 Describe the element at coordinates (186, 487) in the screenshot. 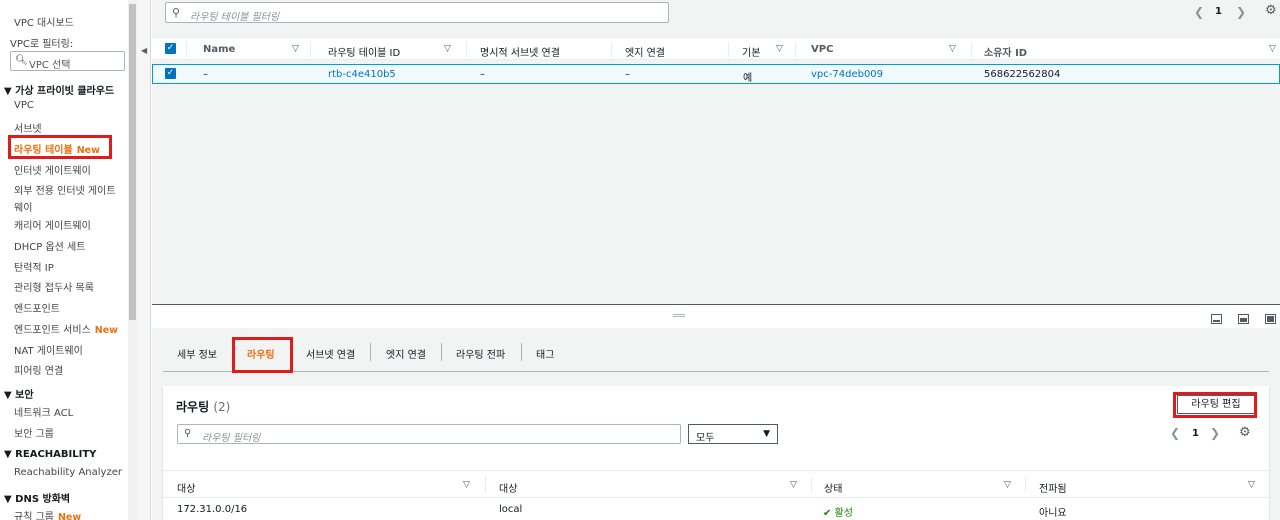

I see `col-destination: 대상` at that location.